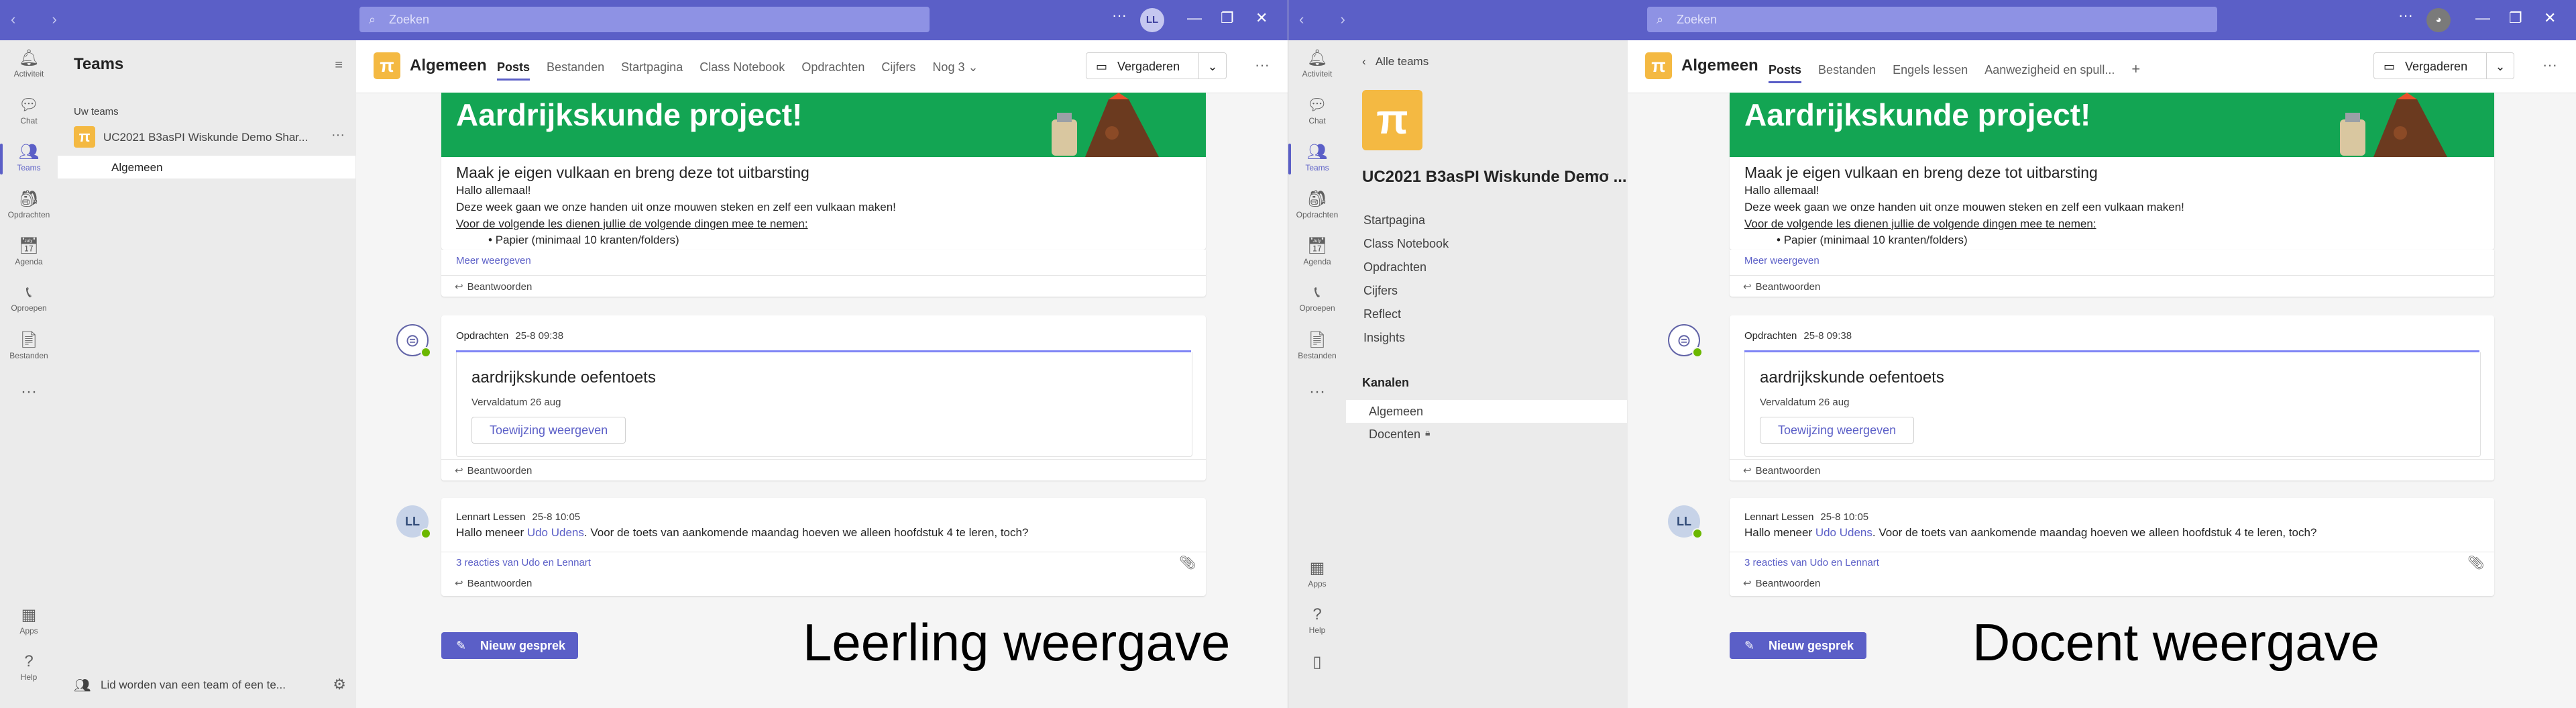 The image size is (2576, 708). I want to click on back-to-all-teams: ‹ Alle teams, so click(1395, 61).